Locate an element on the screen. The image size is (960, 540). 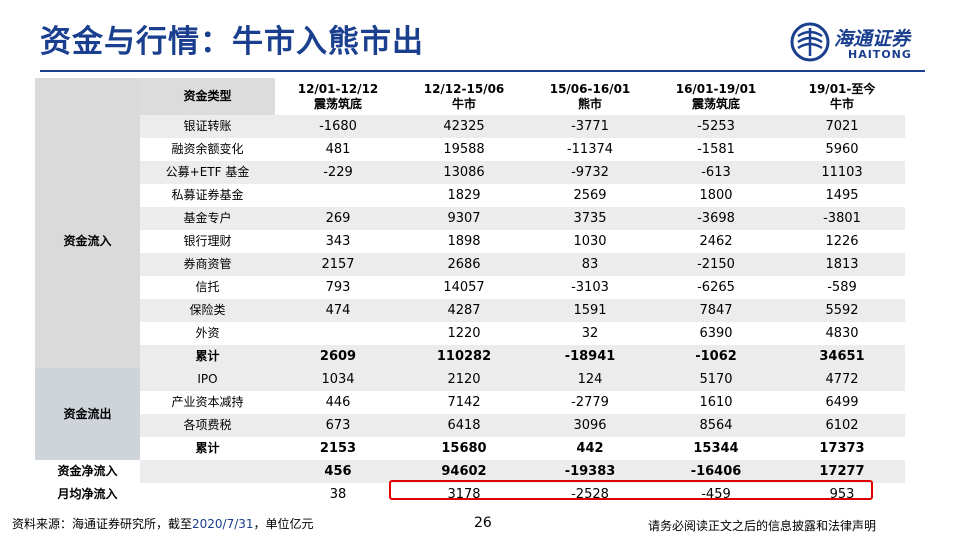
row-label: 外资 is located at coordinates (207, 333).